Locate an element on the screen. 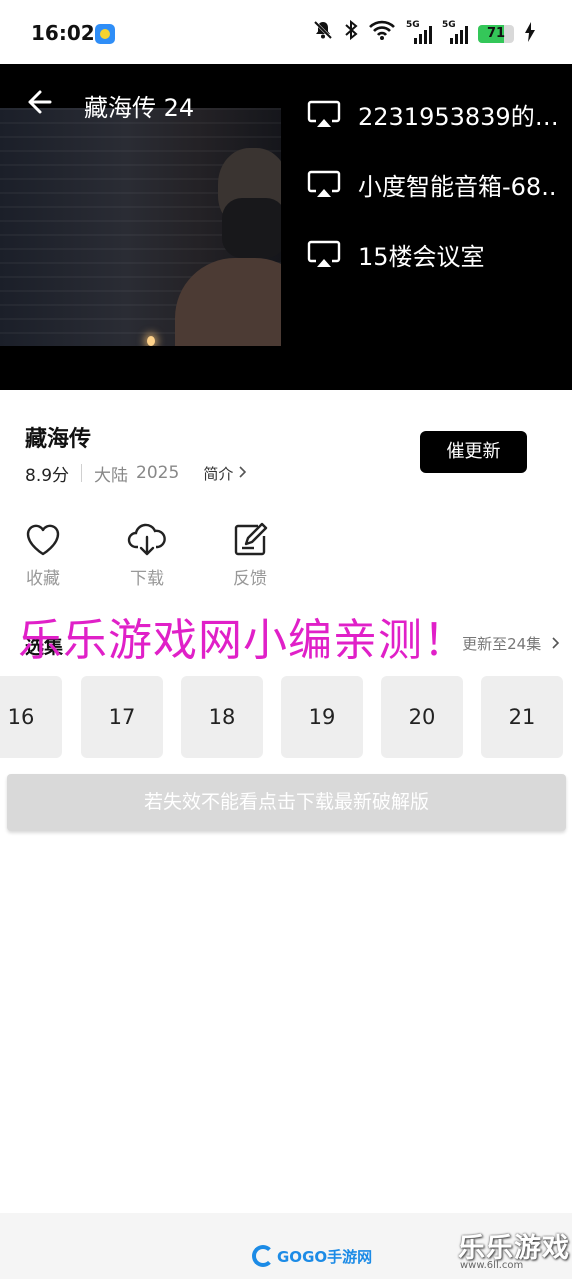  status-bar: 16:02 5G 5G 71 is located at coordinates (286, 32).